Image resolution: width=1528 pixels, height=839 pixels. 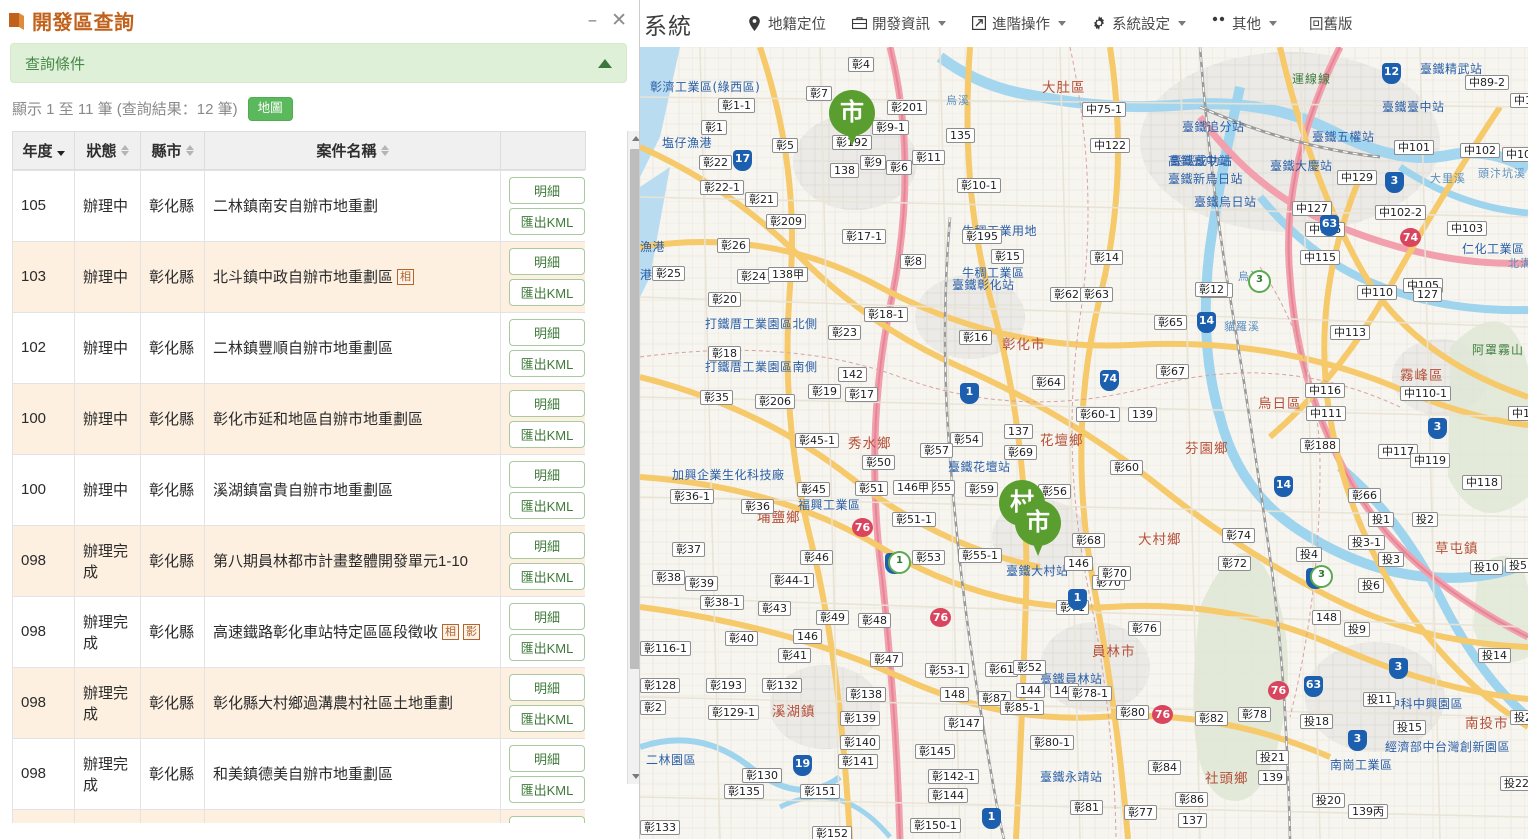 I want to click on map-road-number-chip: 彰6, so click(x=899, y=167).